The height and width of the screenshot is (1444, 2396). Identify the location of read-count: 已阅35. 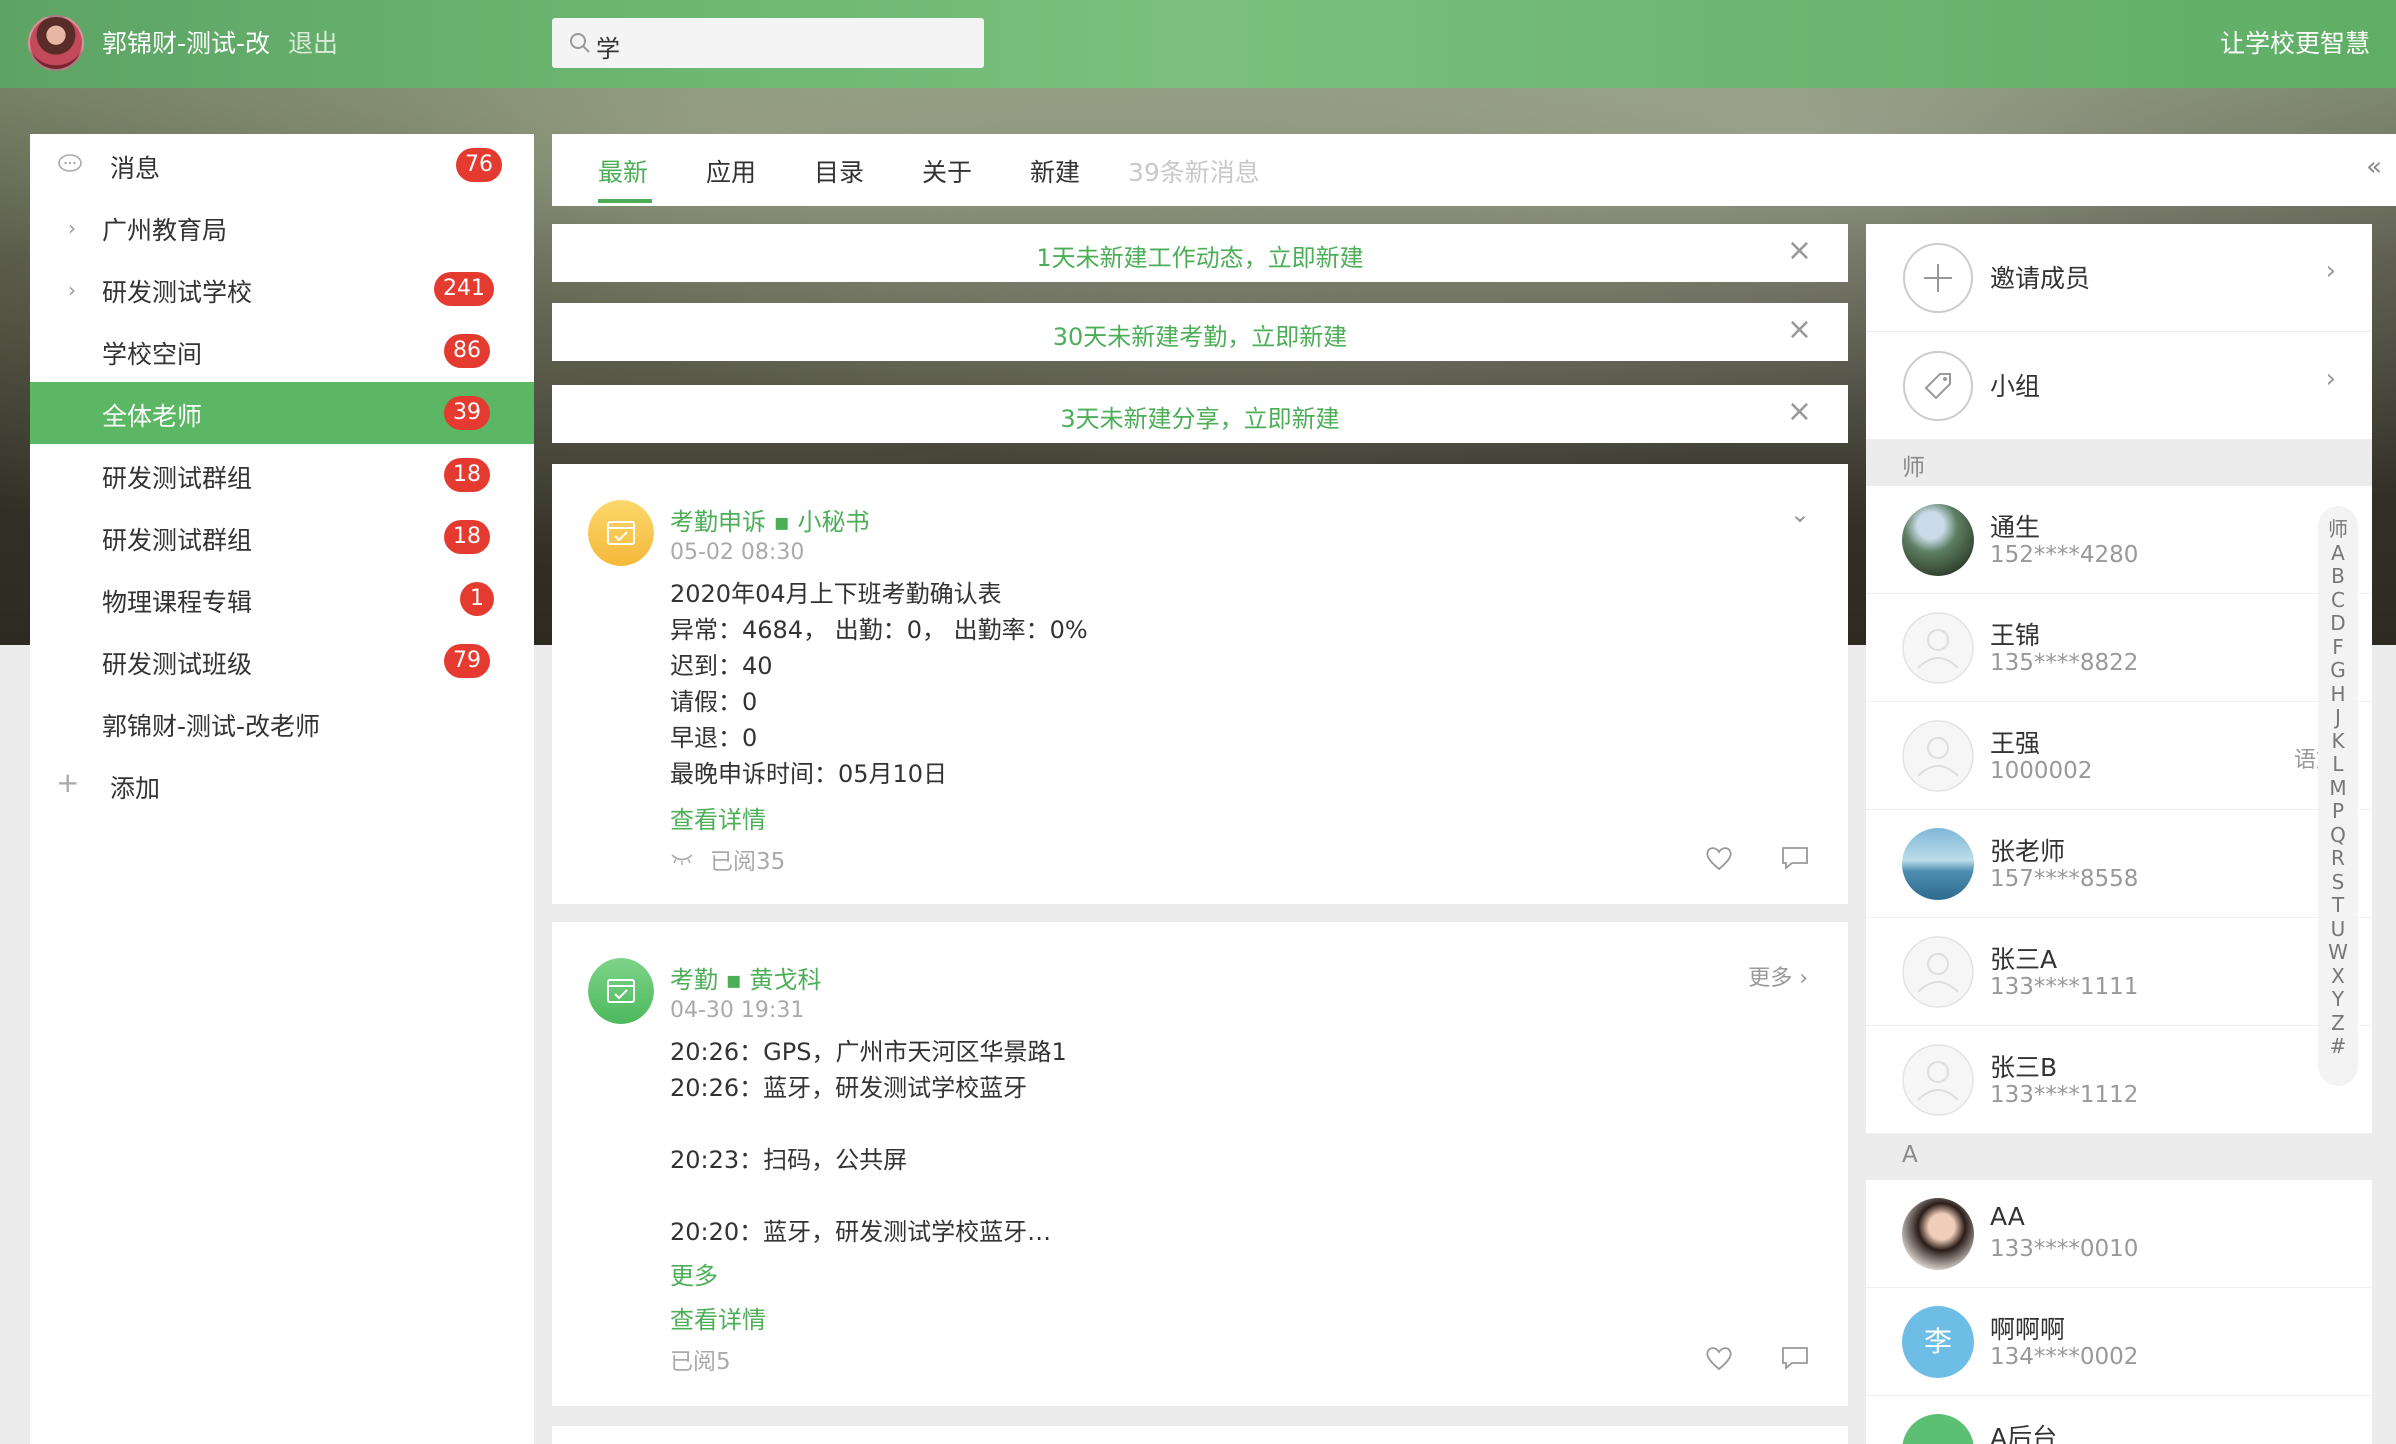
(747, 859).